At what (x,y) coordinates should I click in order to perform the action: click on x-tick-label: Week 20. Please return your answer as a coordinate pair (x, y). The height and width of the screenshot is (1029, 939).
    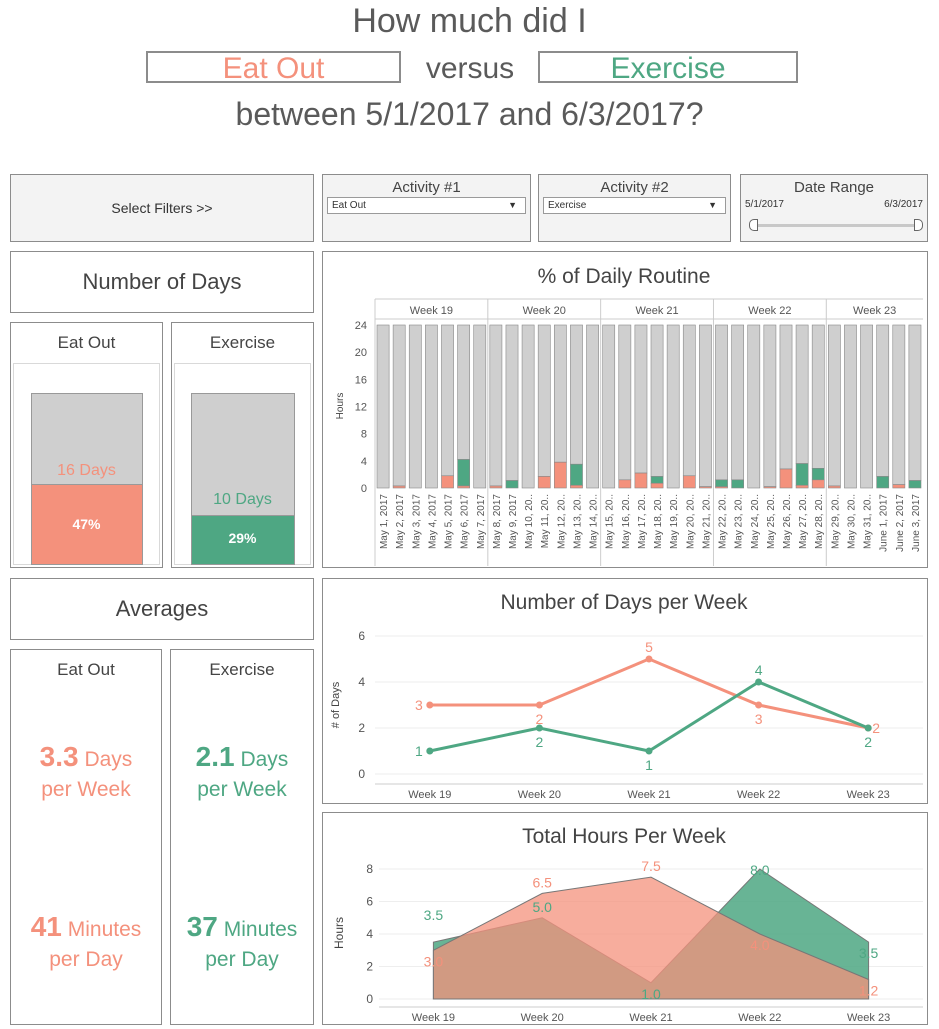
    Looking at the image, I should click on (542, 1017).